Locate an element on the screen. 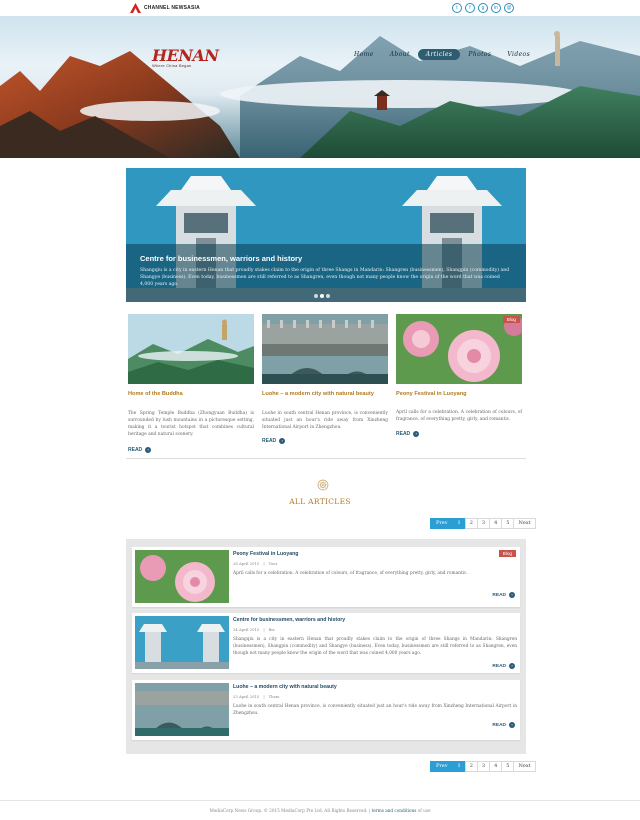  buddha-landscape-image is located at coordinates (191, 349).